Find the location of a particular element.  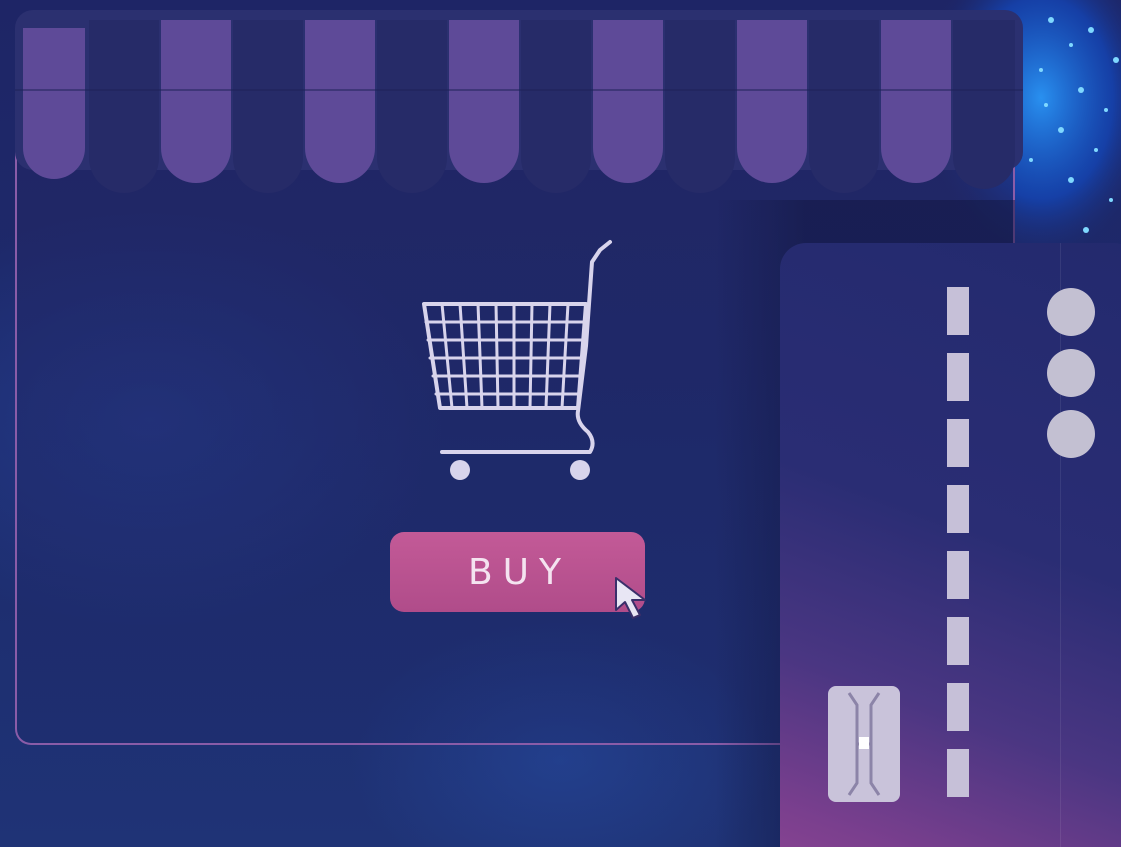

buy-button: BUY is located at coordinates (517, 572).